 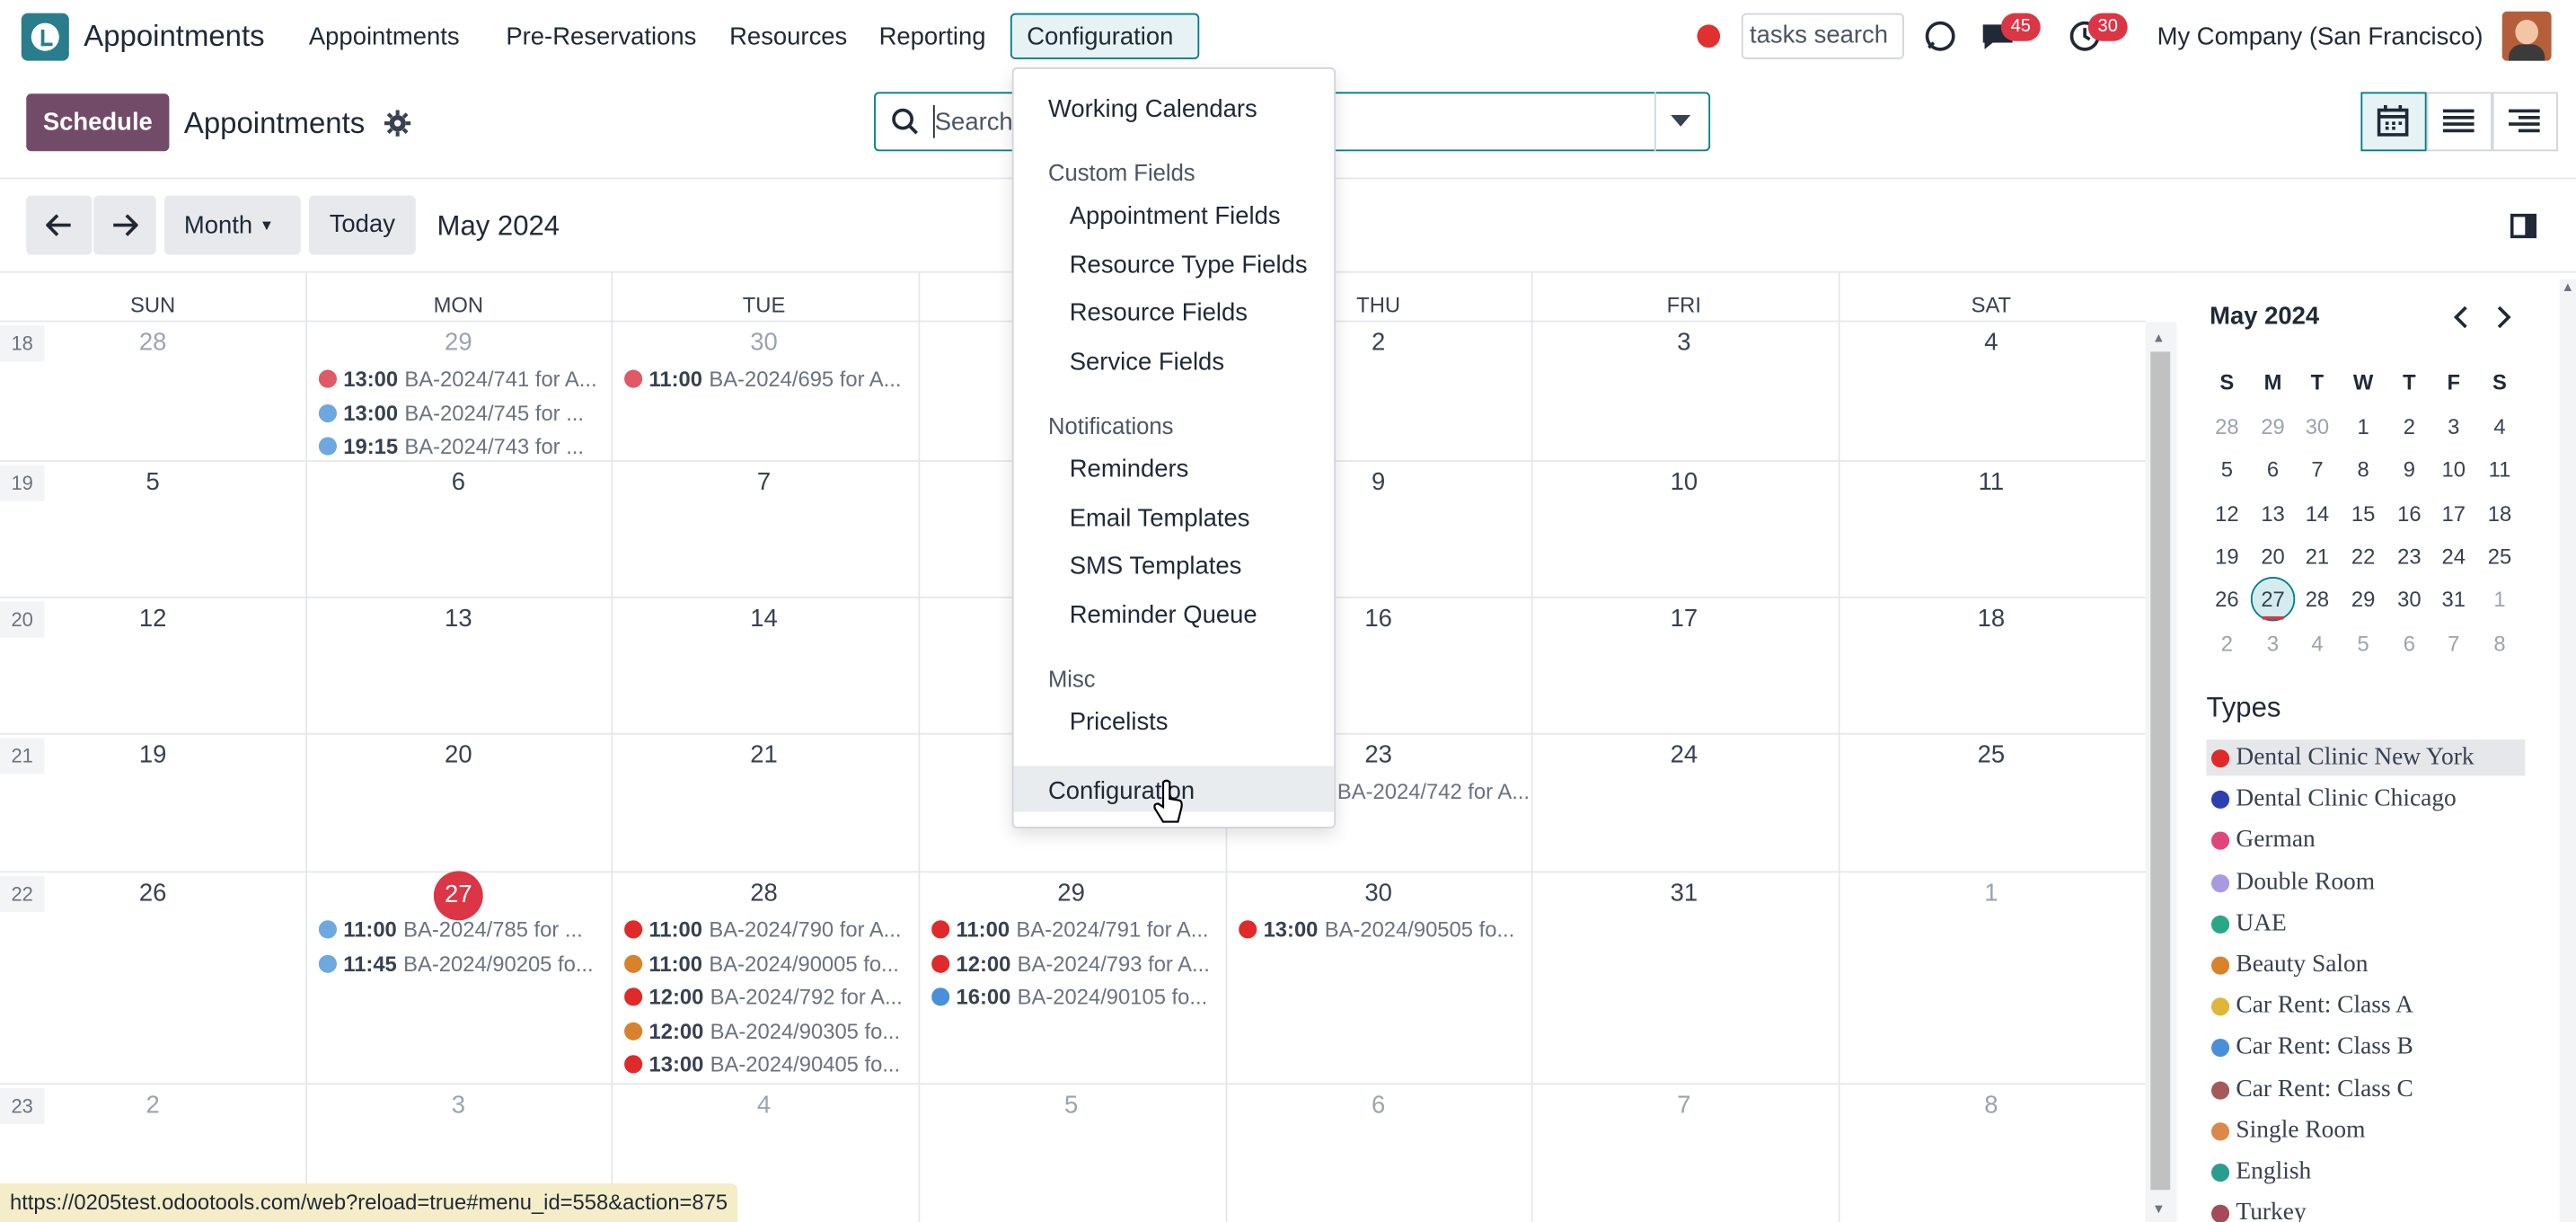 What do you see at coordinates (2409, 512) in the screenshot?
I see `mini-calendar-day: 16` at bounding box center [2409, 512].